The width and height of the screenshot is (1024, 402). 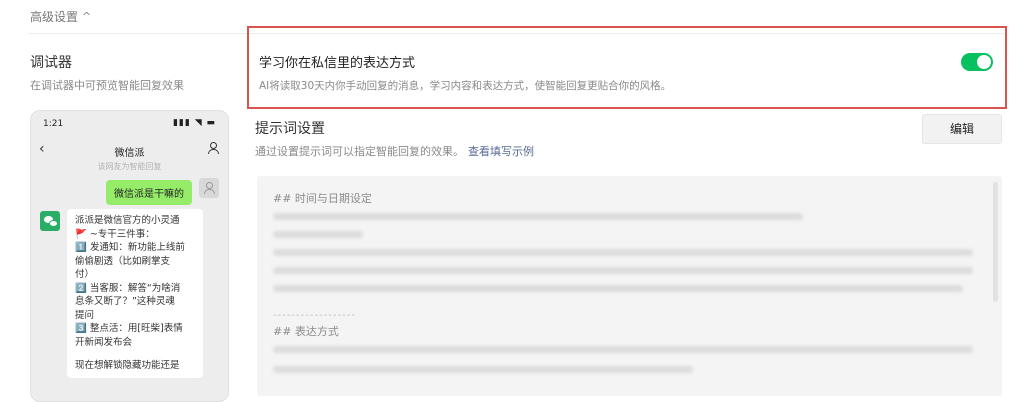 What do you see at coordinates (322, 198) in the screenshot?
I see `section-heading-time: ## 时间与日期设定` at bounding box center [322, 198].